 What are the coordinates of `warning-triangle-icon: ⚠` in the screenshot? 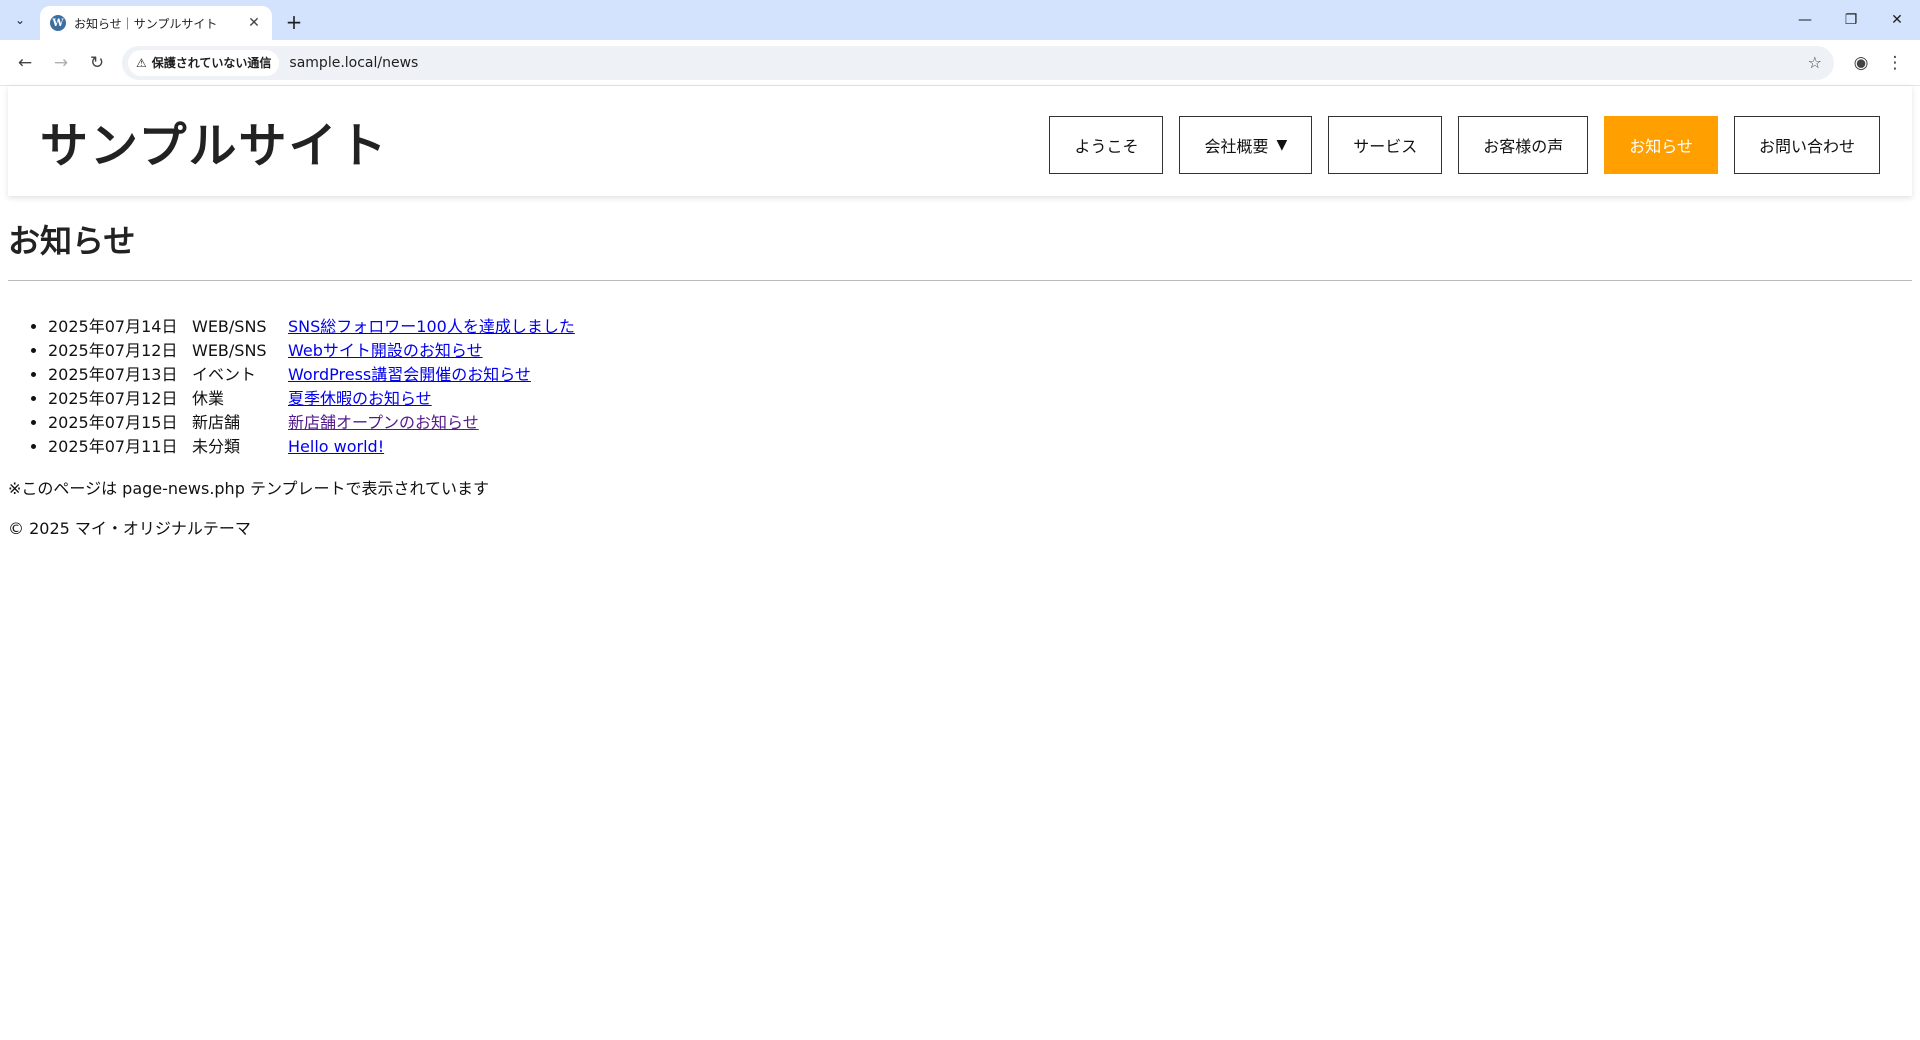 It's located at (141, 62).